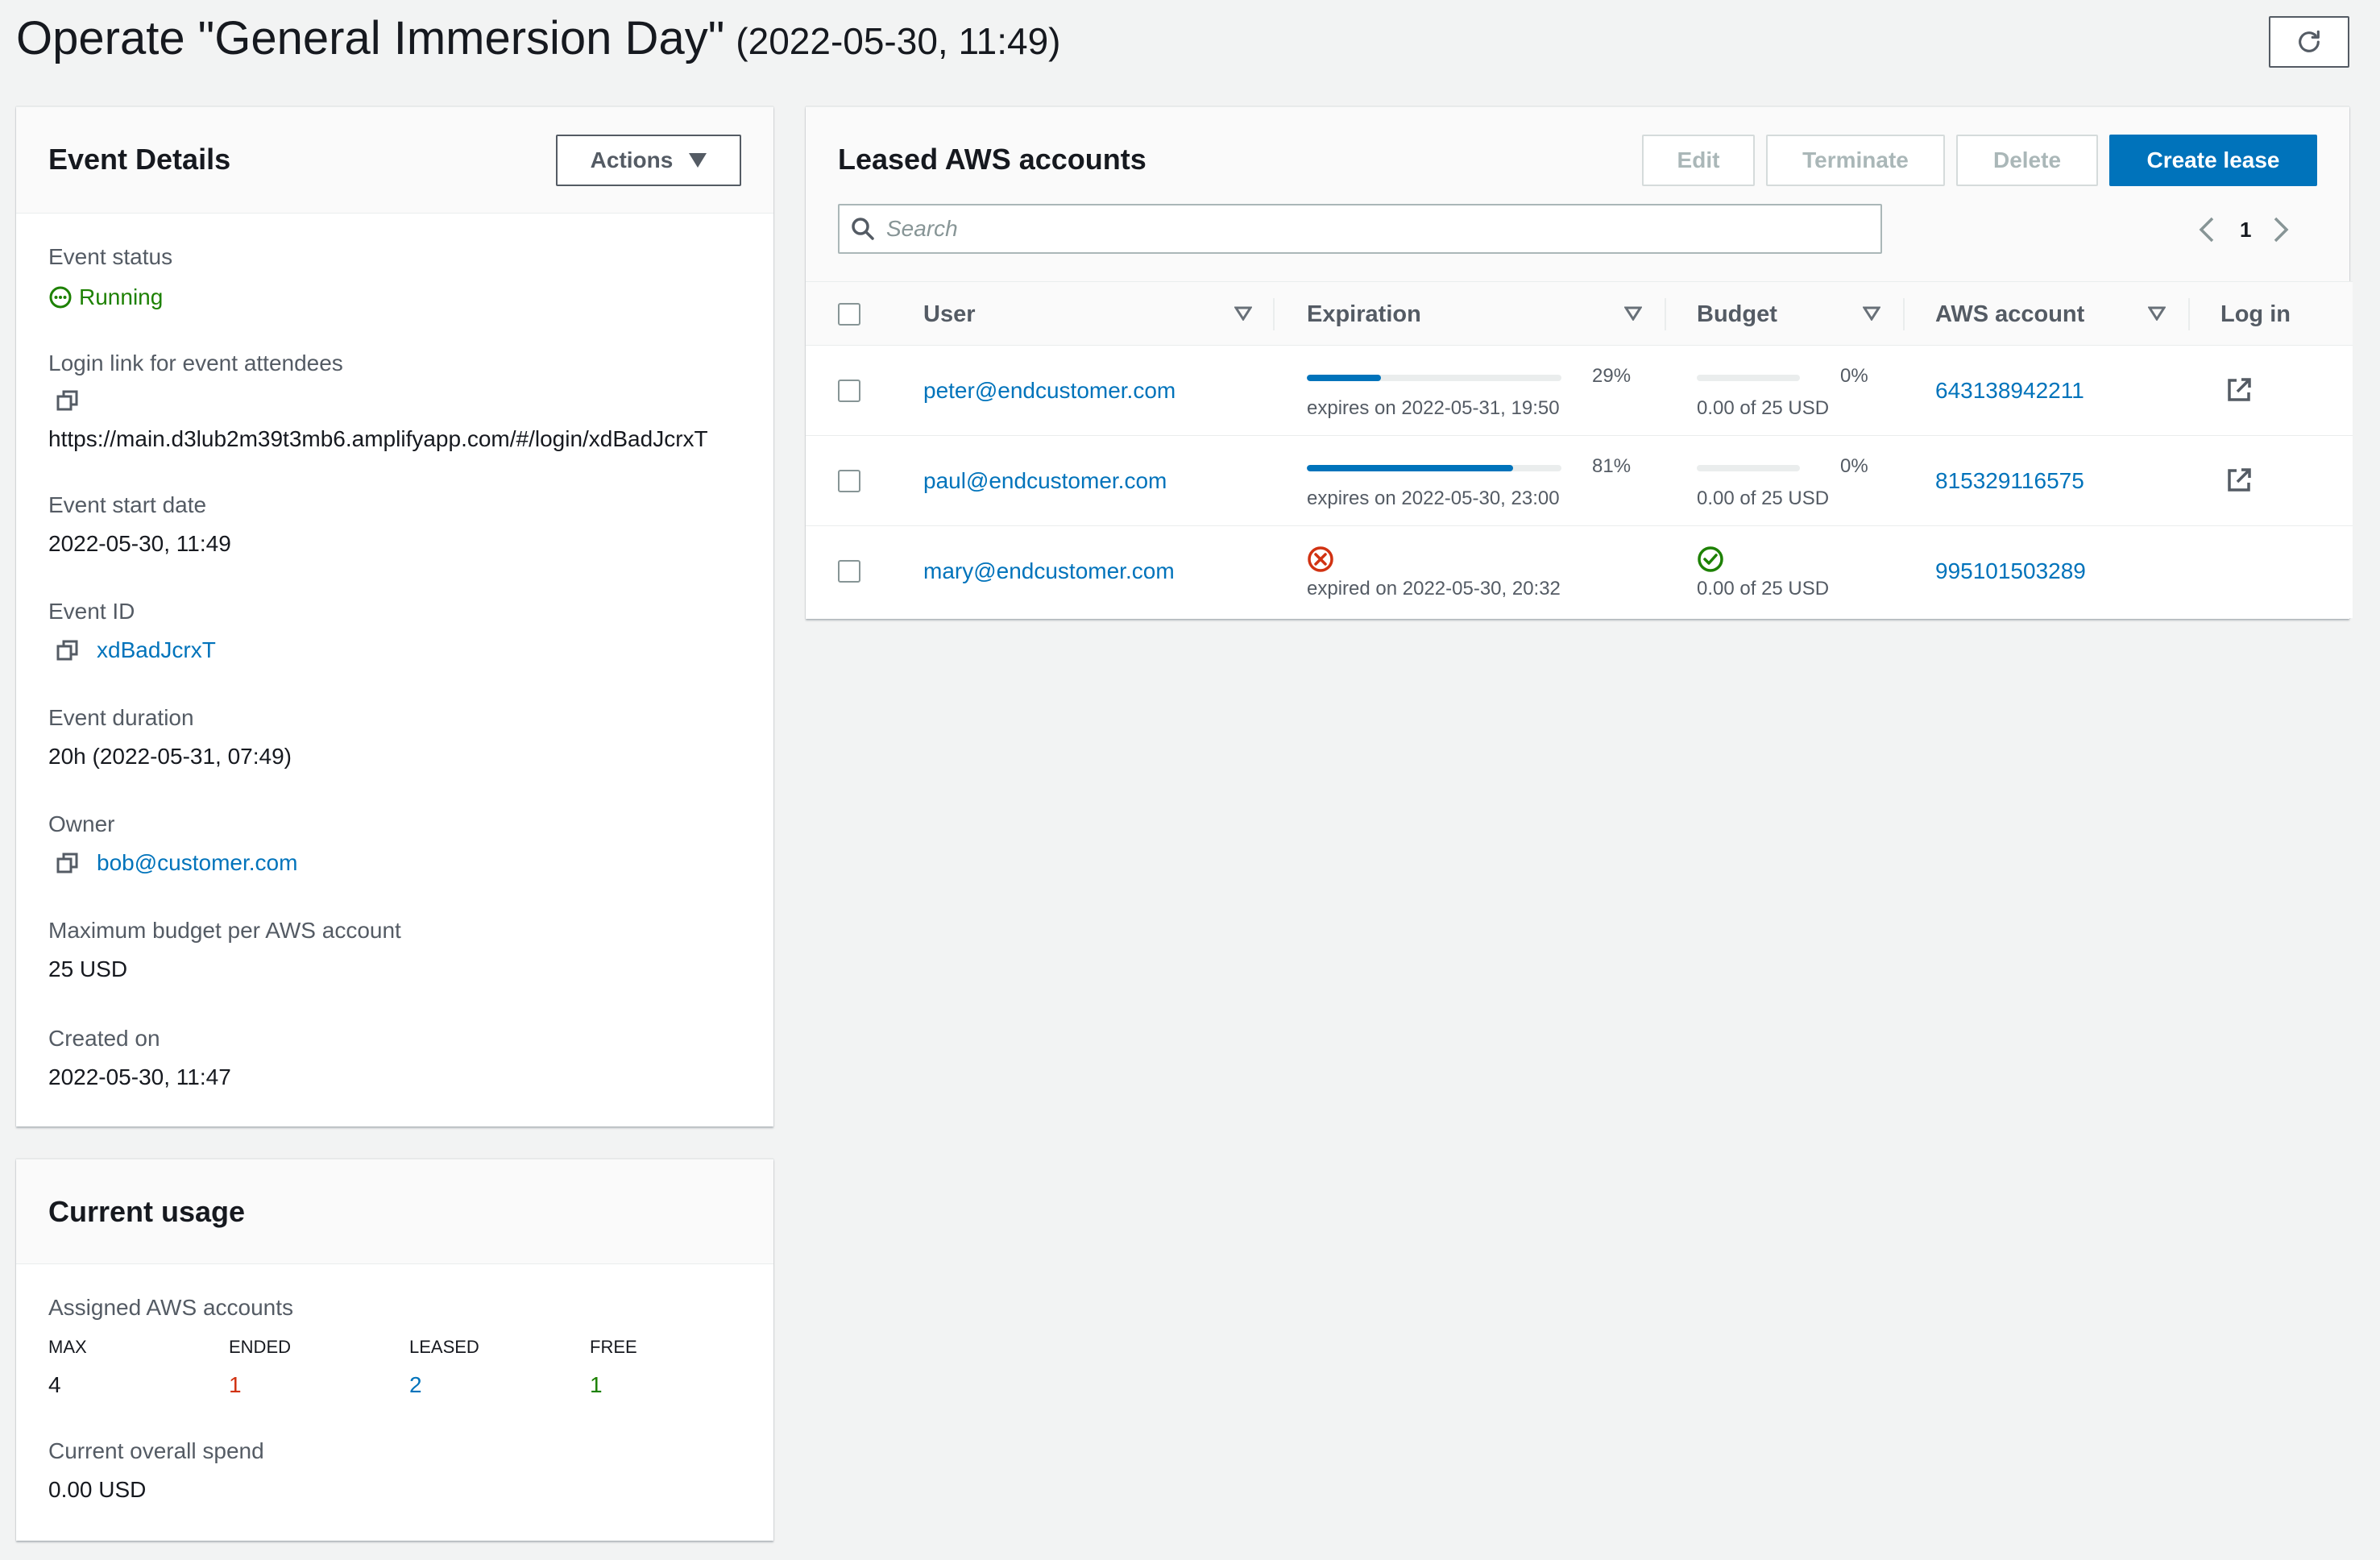 The height and width of the screenshot is (1560, 2380). I want to click on select-all-checkbox, so click(849, 314).